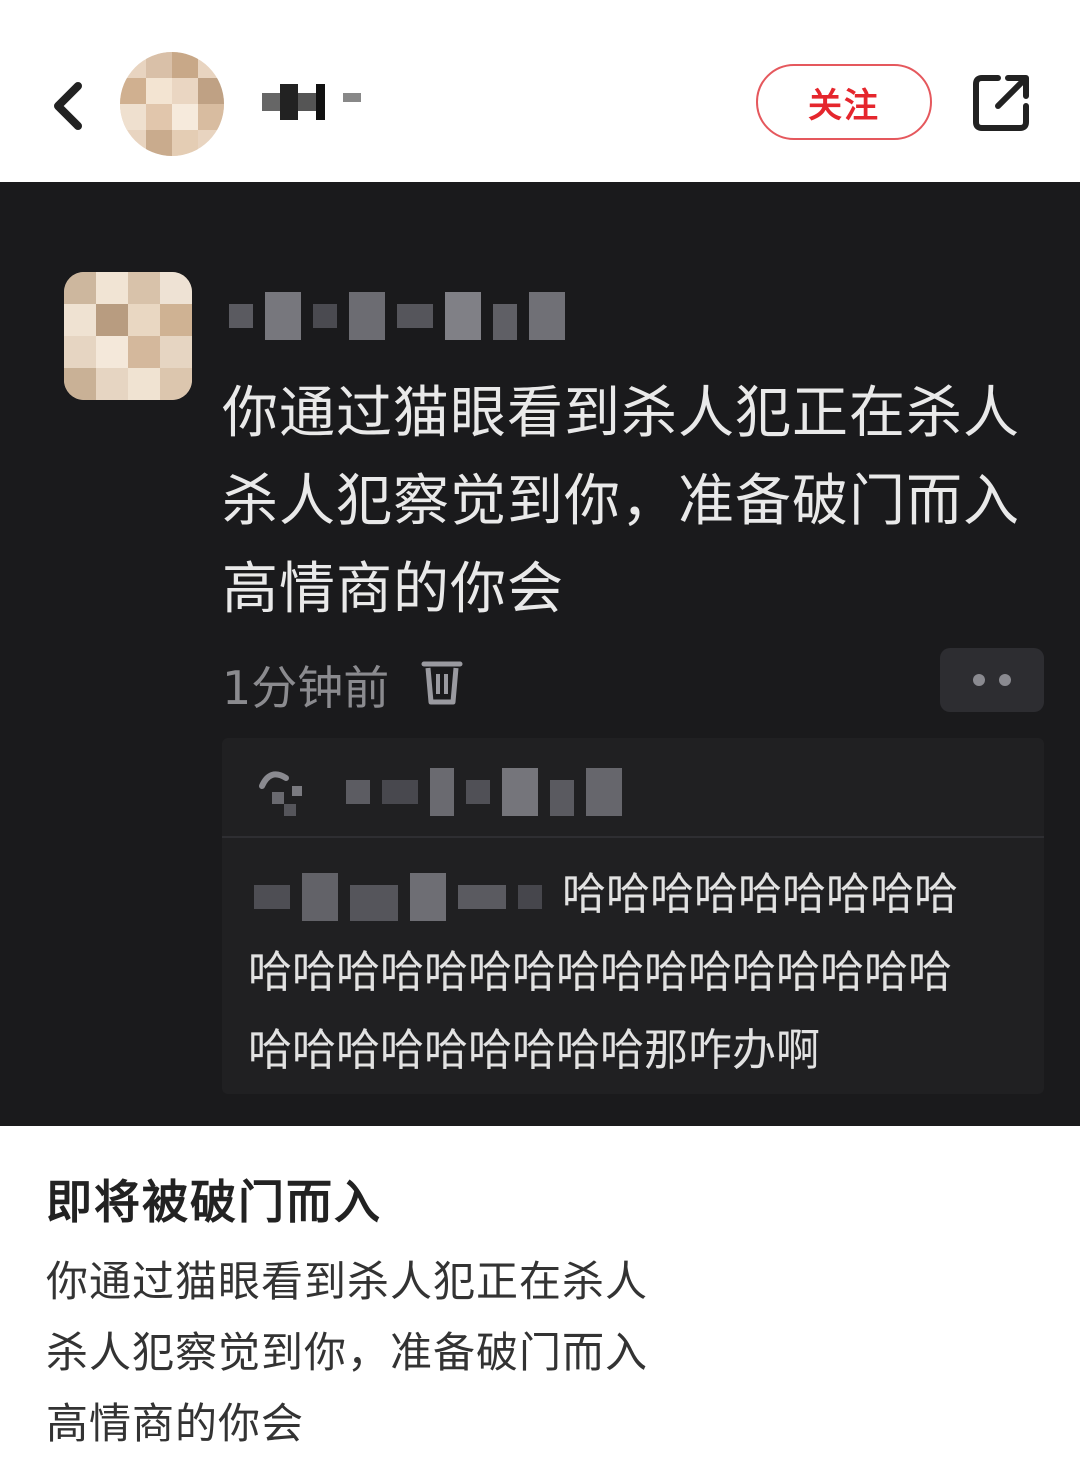 This screenshot has height=1464, width=1080. What do you see at coordinates (316, 102) in the screenshot?
I see `author-name-redacted` at bounding box center [316, 102].